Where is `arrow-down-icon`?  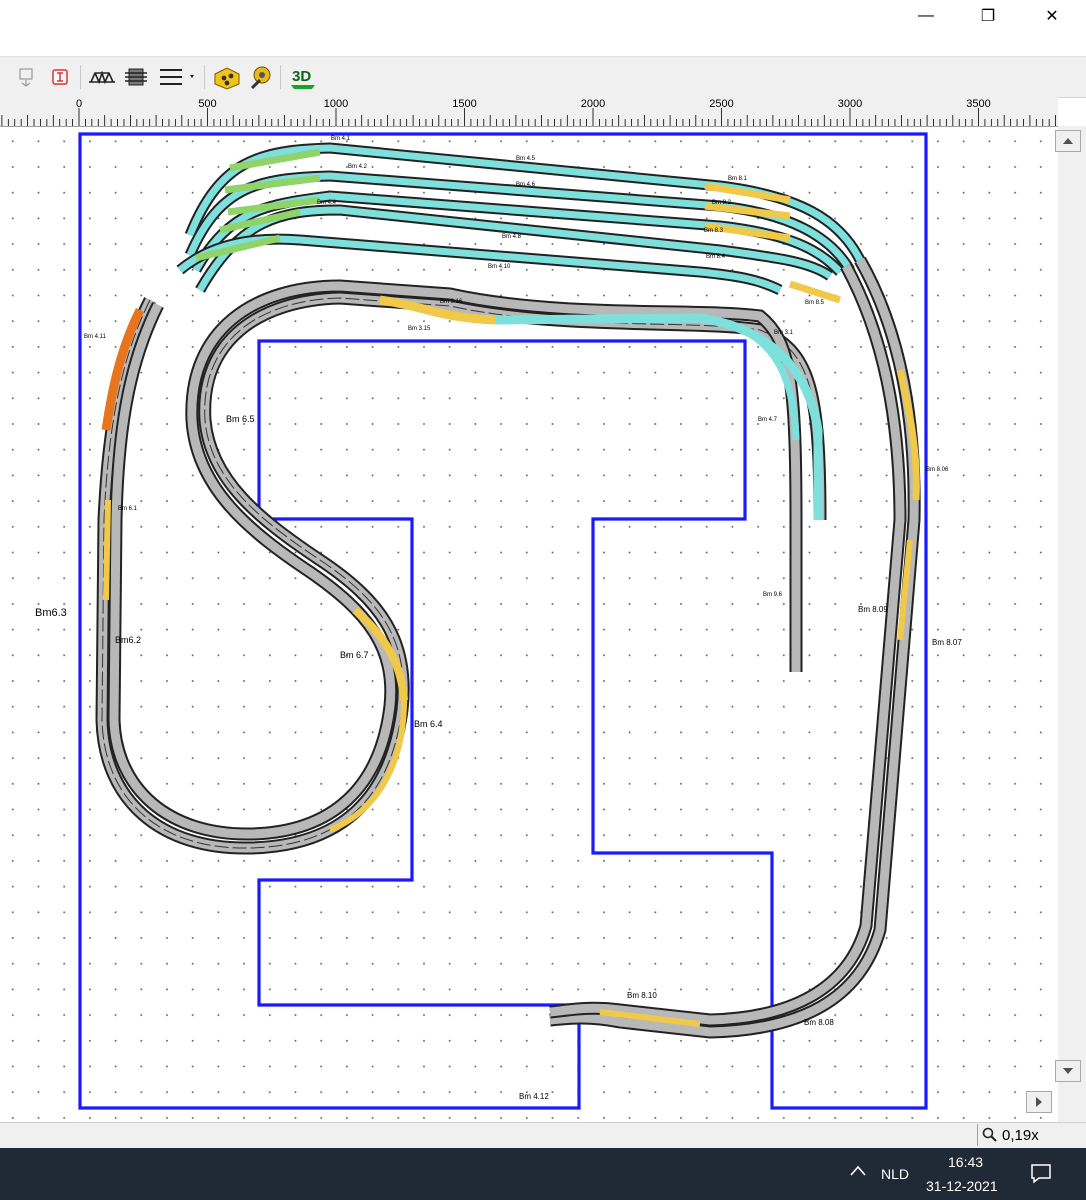 arrow-down-icon is located at coordinates (1068, 1071).